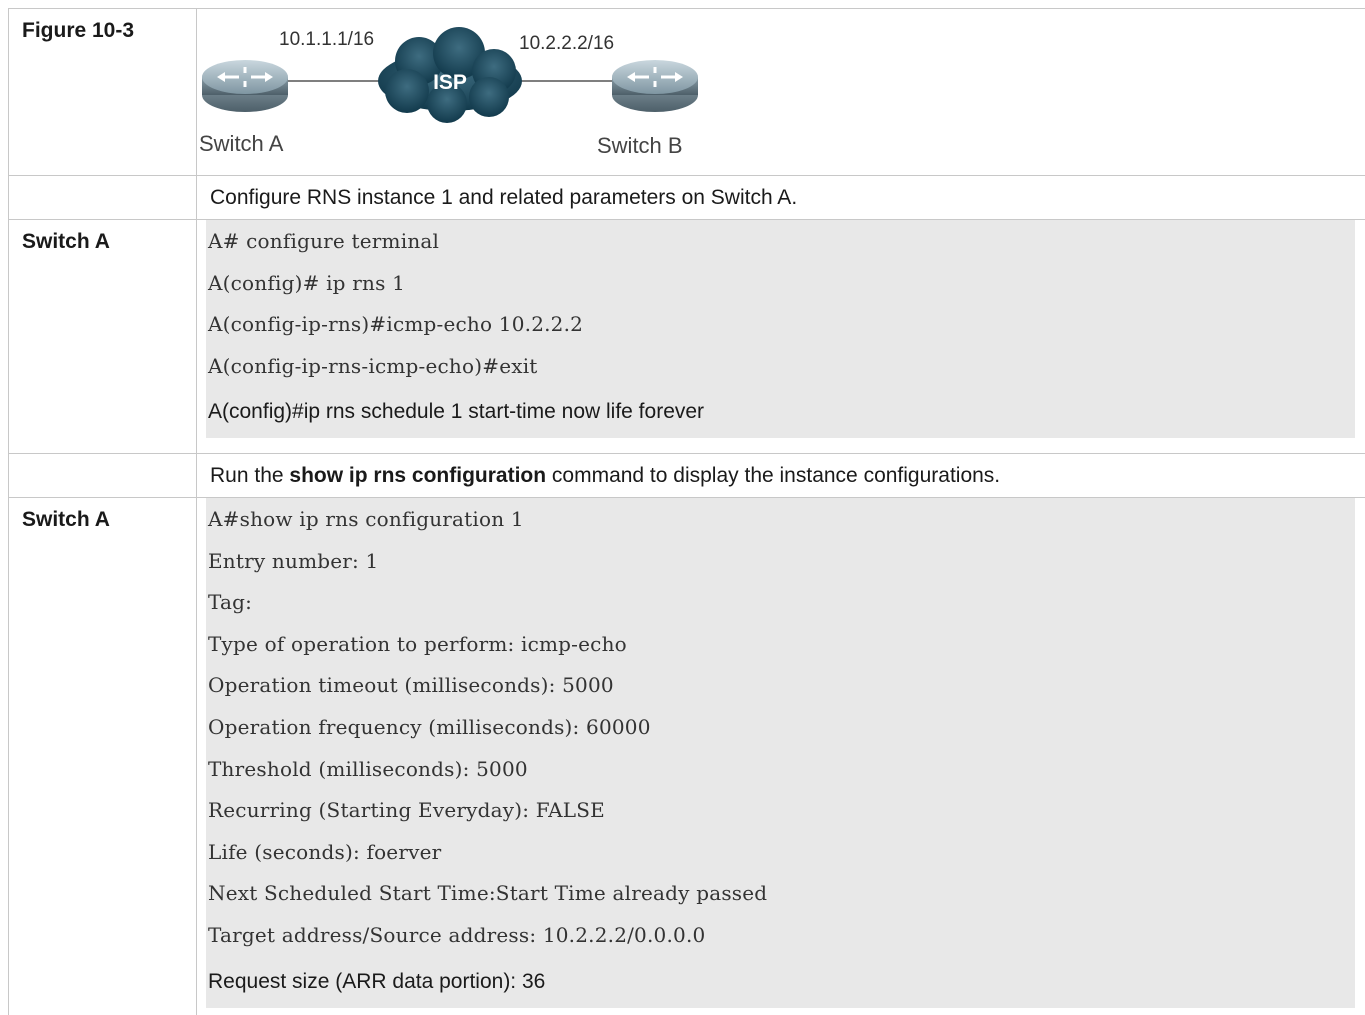  Describe the element at coordinates (293, 560) in the screenshot. I see `code-line: Entry number: 1` at that location.